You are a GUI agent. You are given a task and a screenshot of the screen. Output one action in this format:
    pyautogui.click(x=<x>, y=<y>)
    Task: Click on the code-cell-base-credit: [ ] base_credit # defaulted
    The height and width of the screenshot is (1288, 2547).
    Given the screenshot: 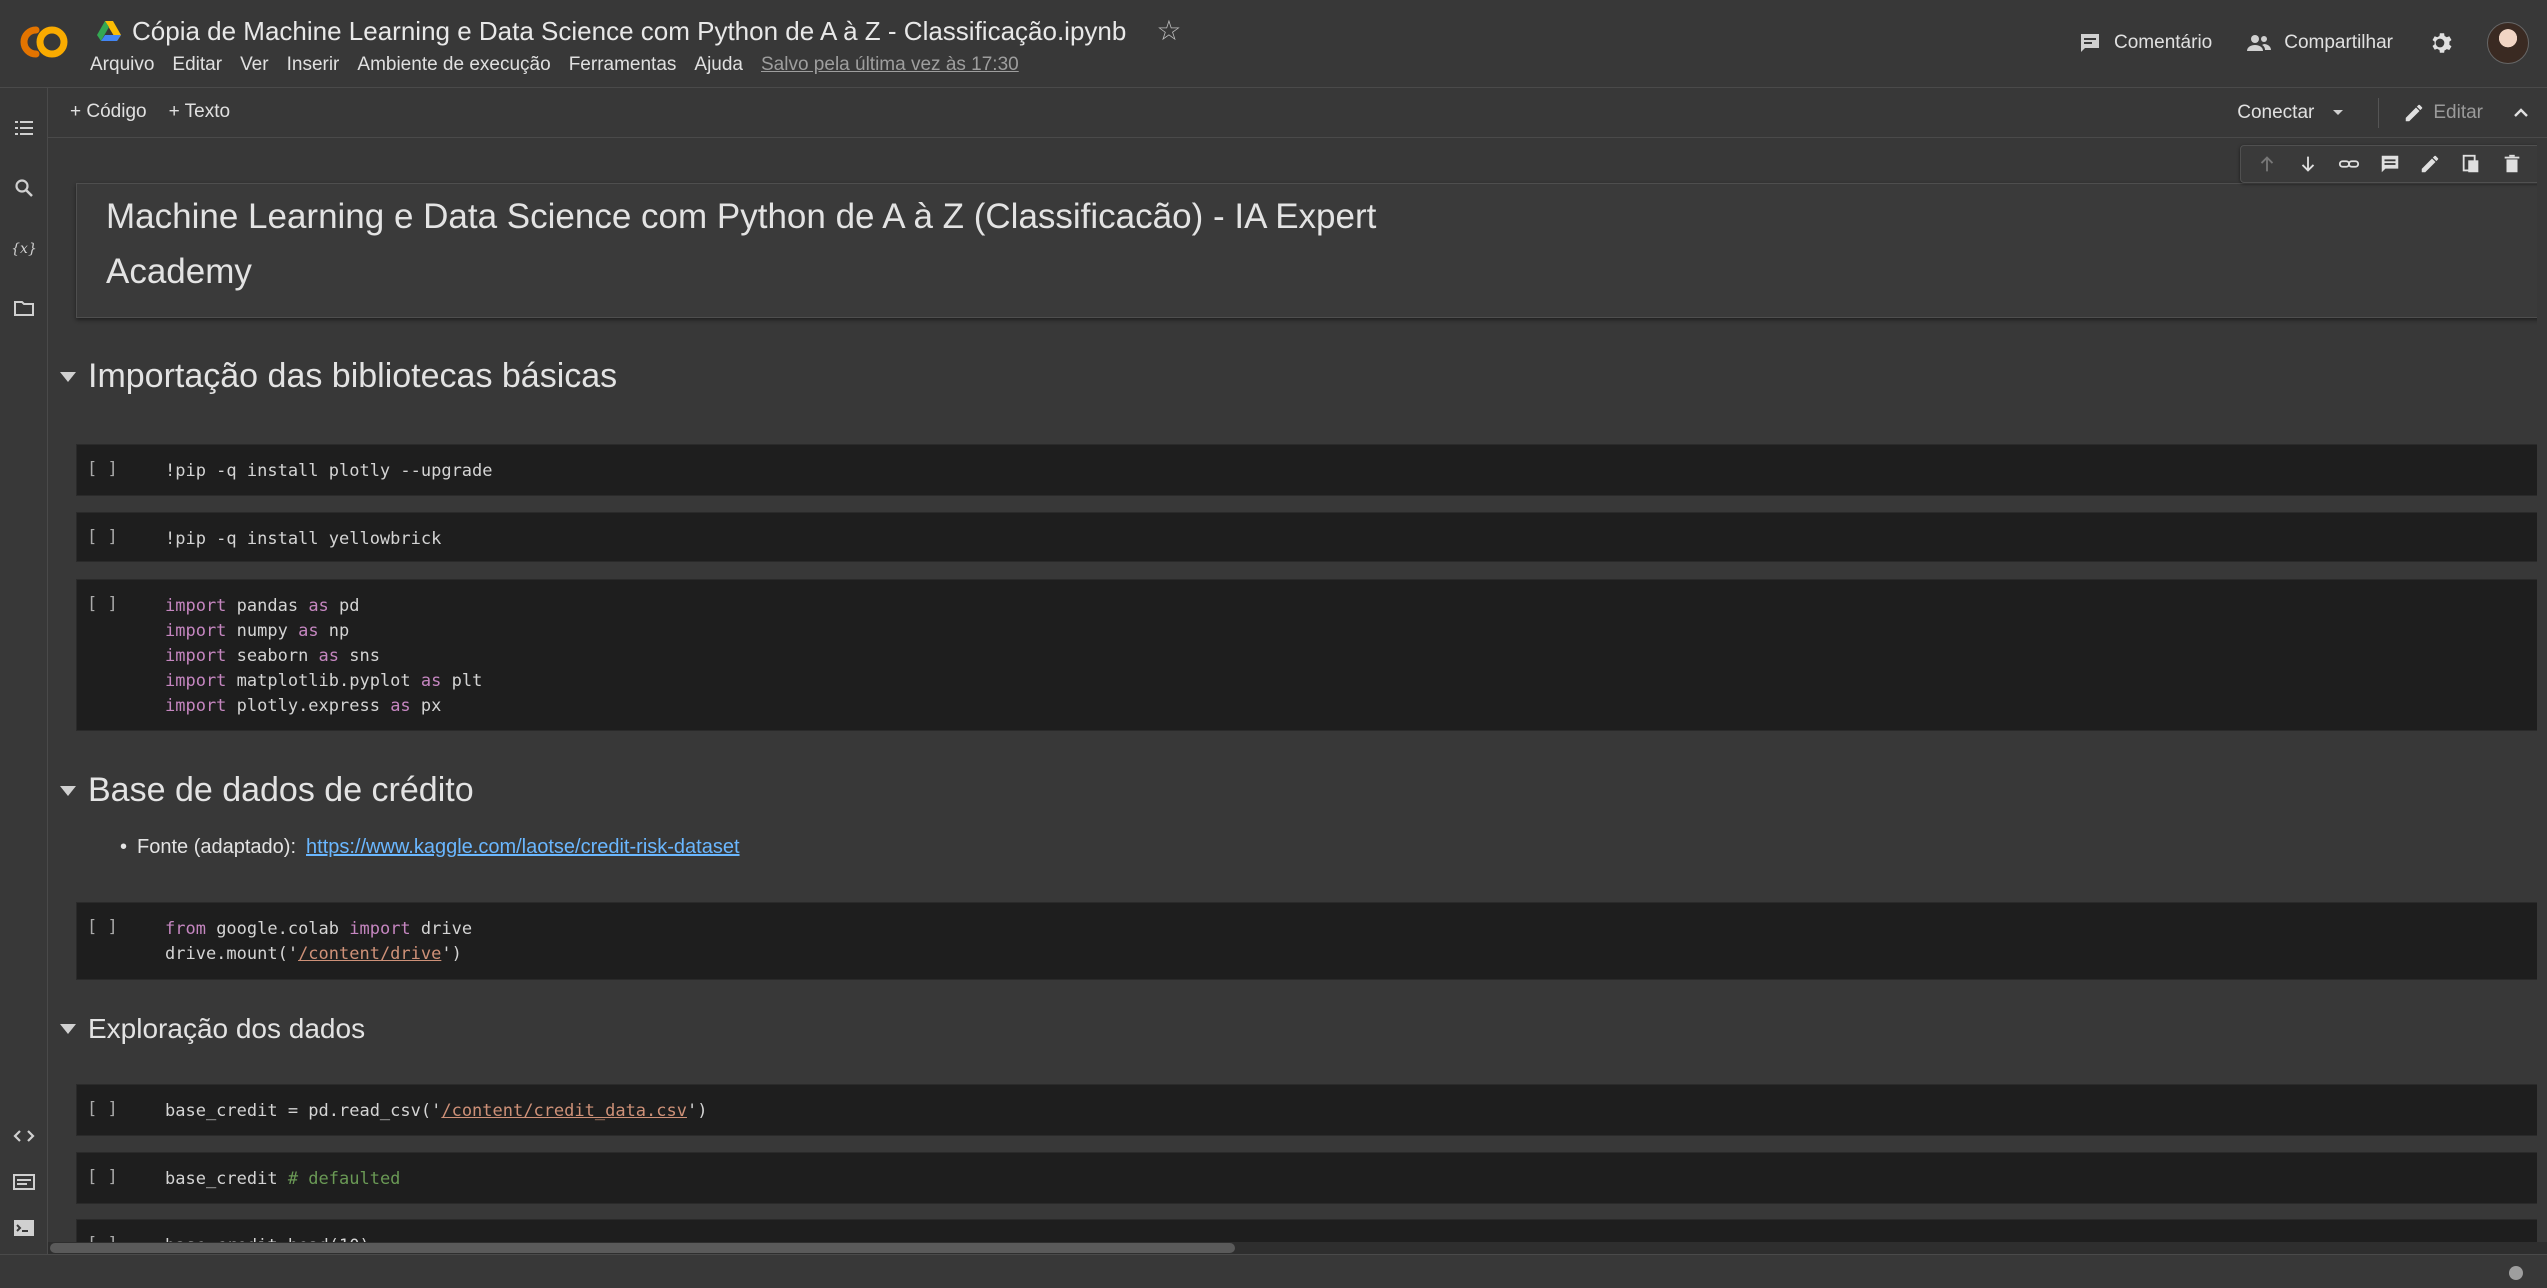 What is the action you would take?
    pyautogui.click(x=1308, y=1178)
    